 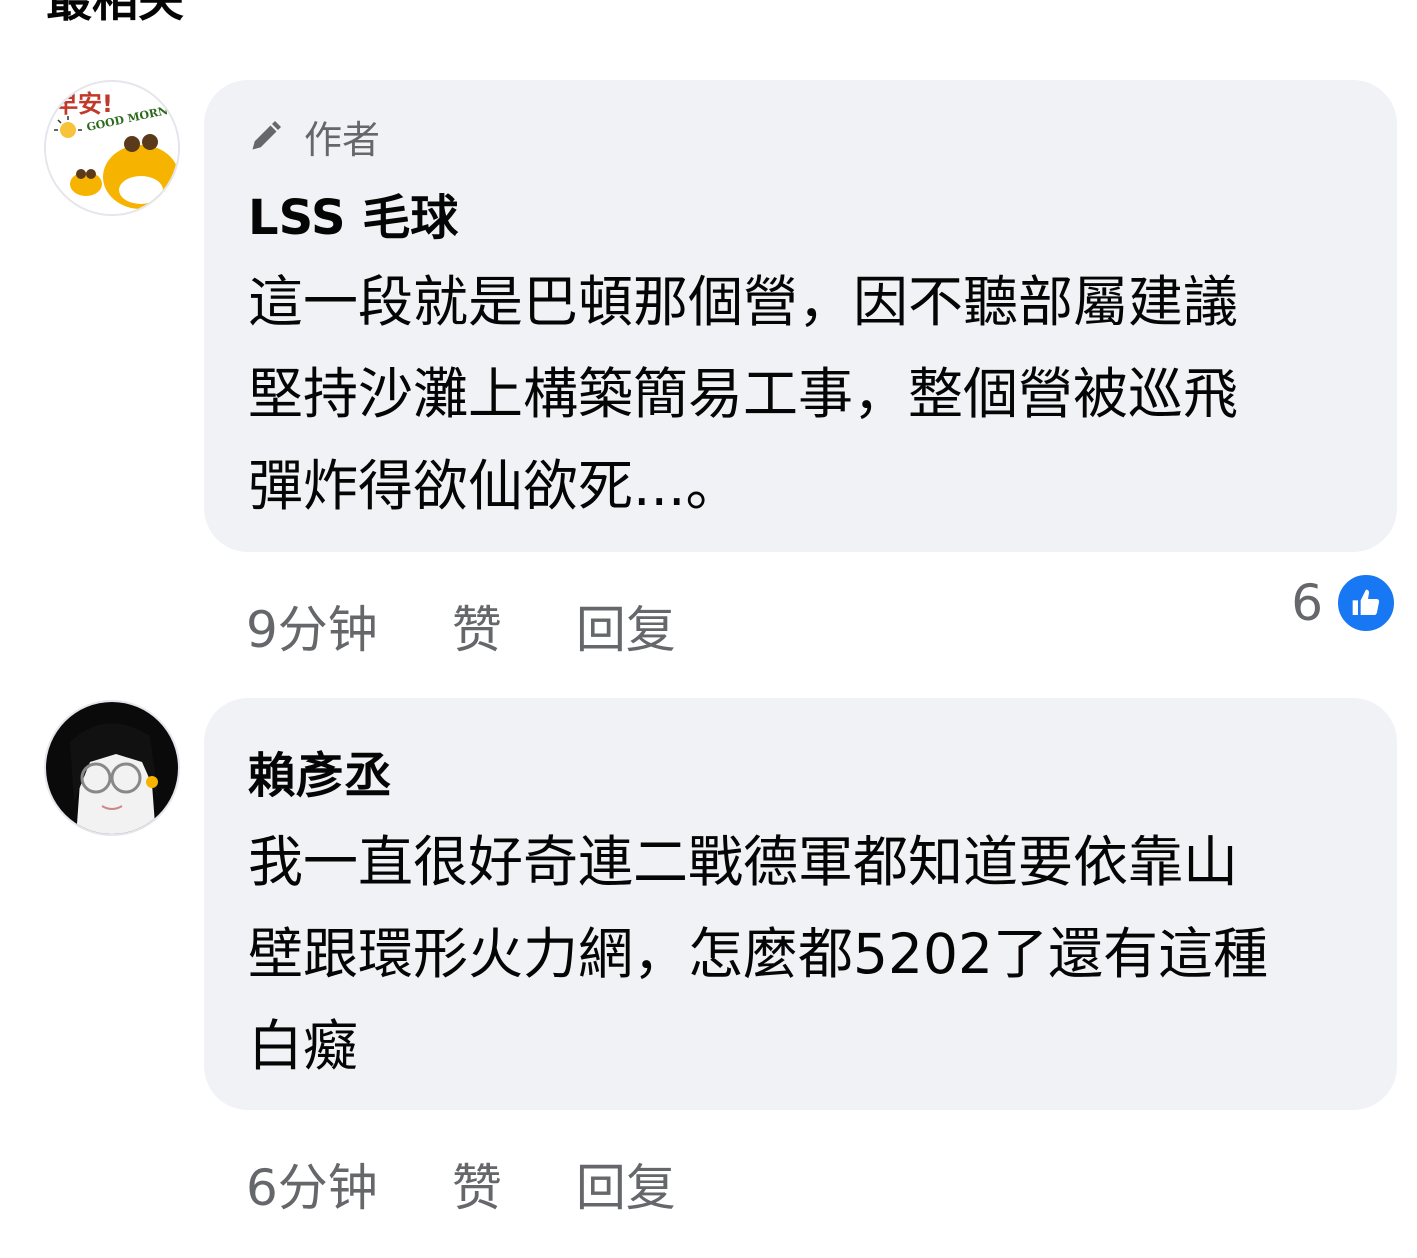 What do you see at coordinates (743, 394) in the screenshot?
I see `comment-text-line: 堅持沙灘上構築簡易工事，整個營被巡飛` at bounding box center [743, 394].